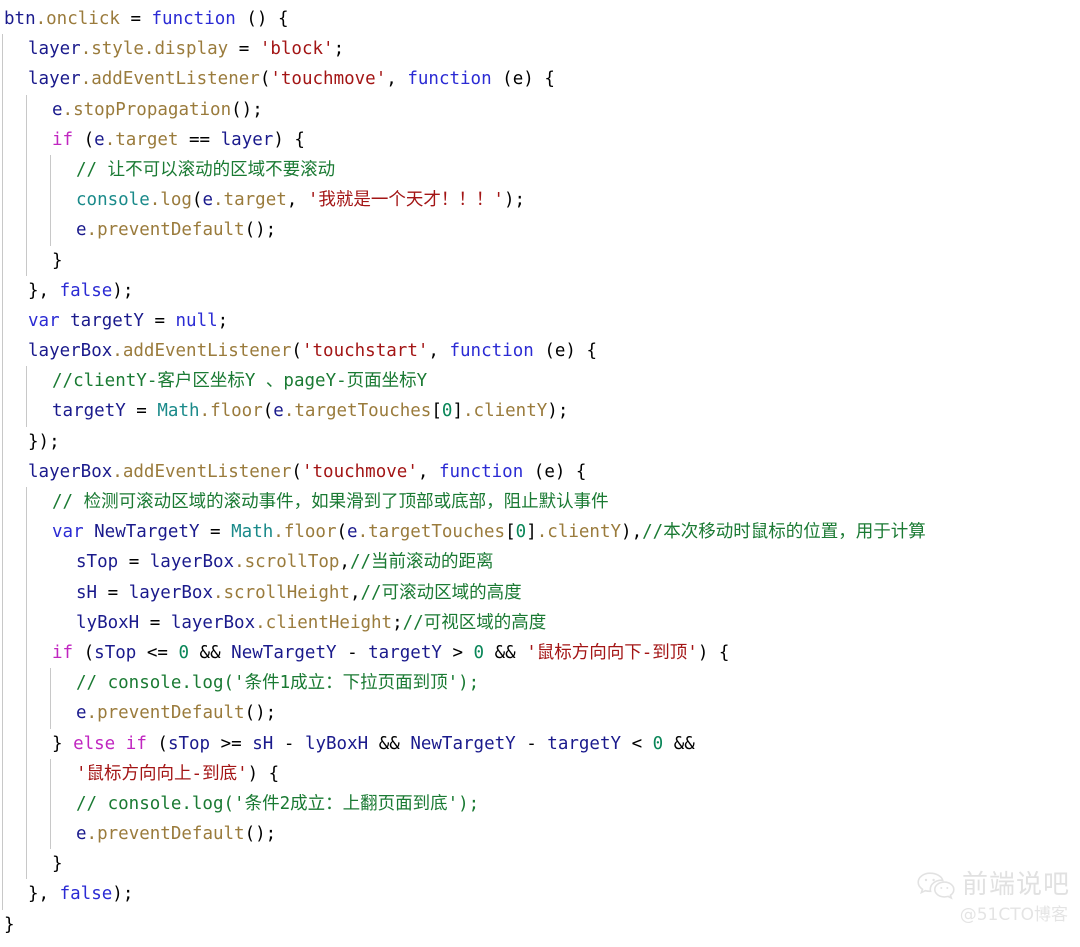 The image size is (1080, 947). I want to click on code-line: //clientY-客户区坐标Y 、pageY-页面坐标Y, so click(540, 381).